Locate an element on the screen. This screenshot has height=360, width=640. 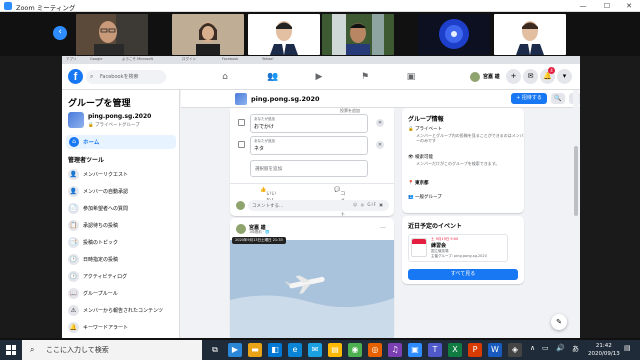
gallery-prev-button: ‹ is located at coordinates (60, 33).